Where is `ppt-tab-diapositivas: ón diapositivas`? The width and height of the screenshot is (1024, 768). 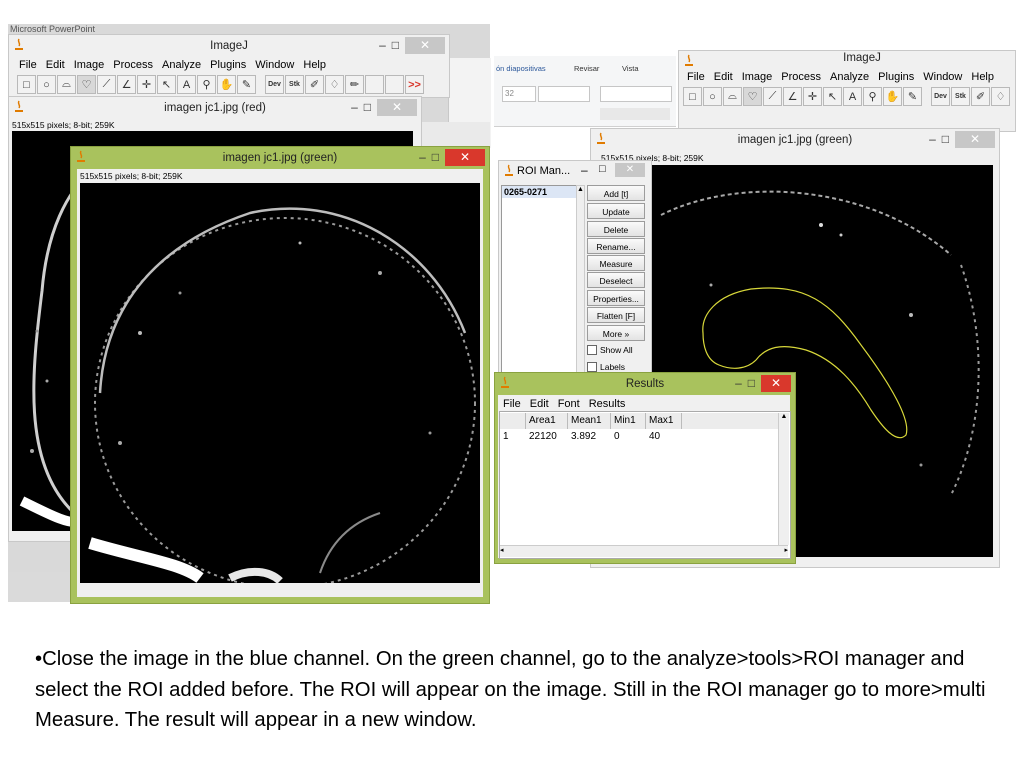
ppt-tab-diapositivas: ón diapositivas is located at coordinates (521, 68).